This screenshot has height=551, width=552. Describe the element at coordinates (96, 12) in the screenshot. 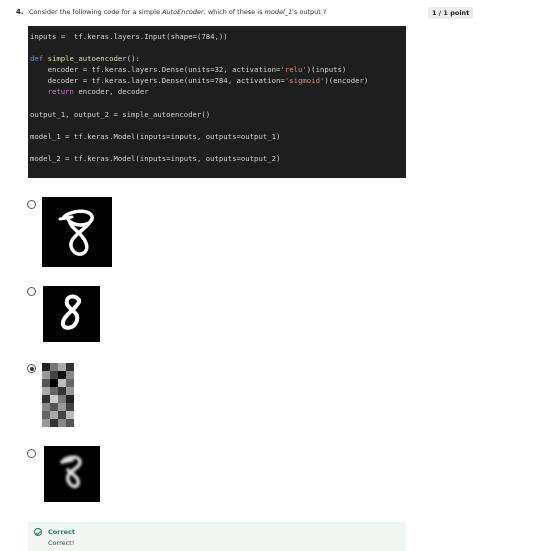

I see `question-text-part: Consider the following code for a simple` at that location.